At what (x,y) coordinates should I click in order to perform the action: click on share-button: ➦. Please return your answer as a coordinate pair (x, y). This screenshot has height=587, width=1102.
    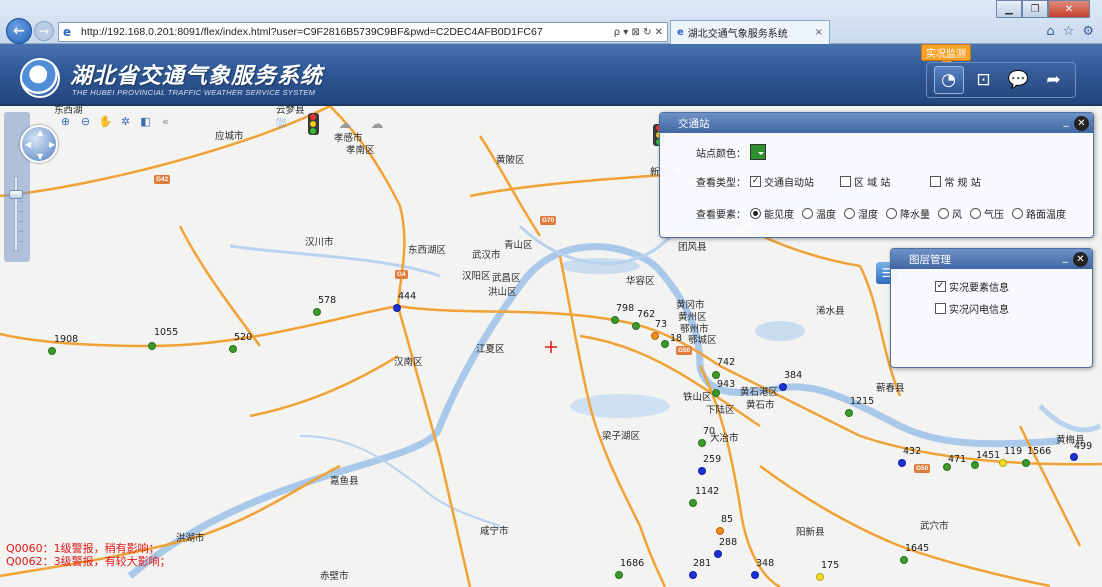
    Looking at the image, I should click on (1054, 80).